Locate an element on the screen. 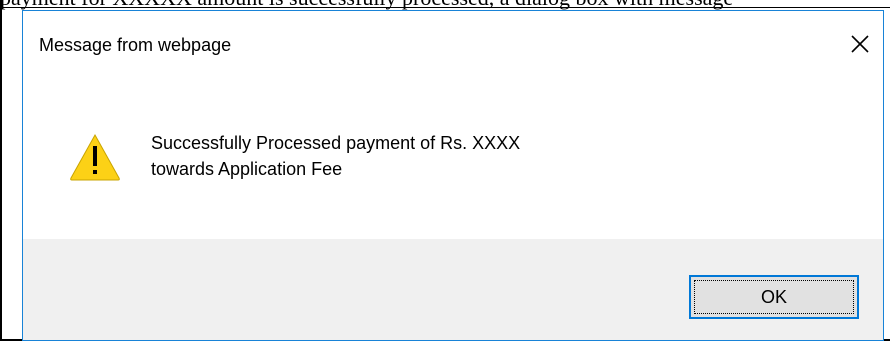 Image resolution: width=890 pixels, height=341 pixels. warning-icon is located at coordinates (95, 157).